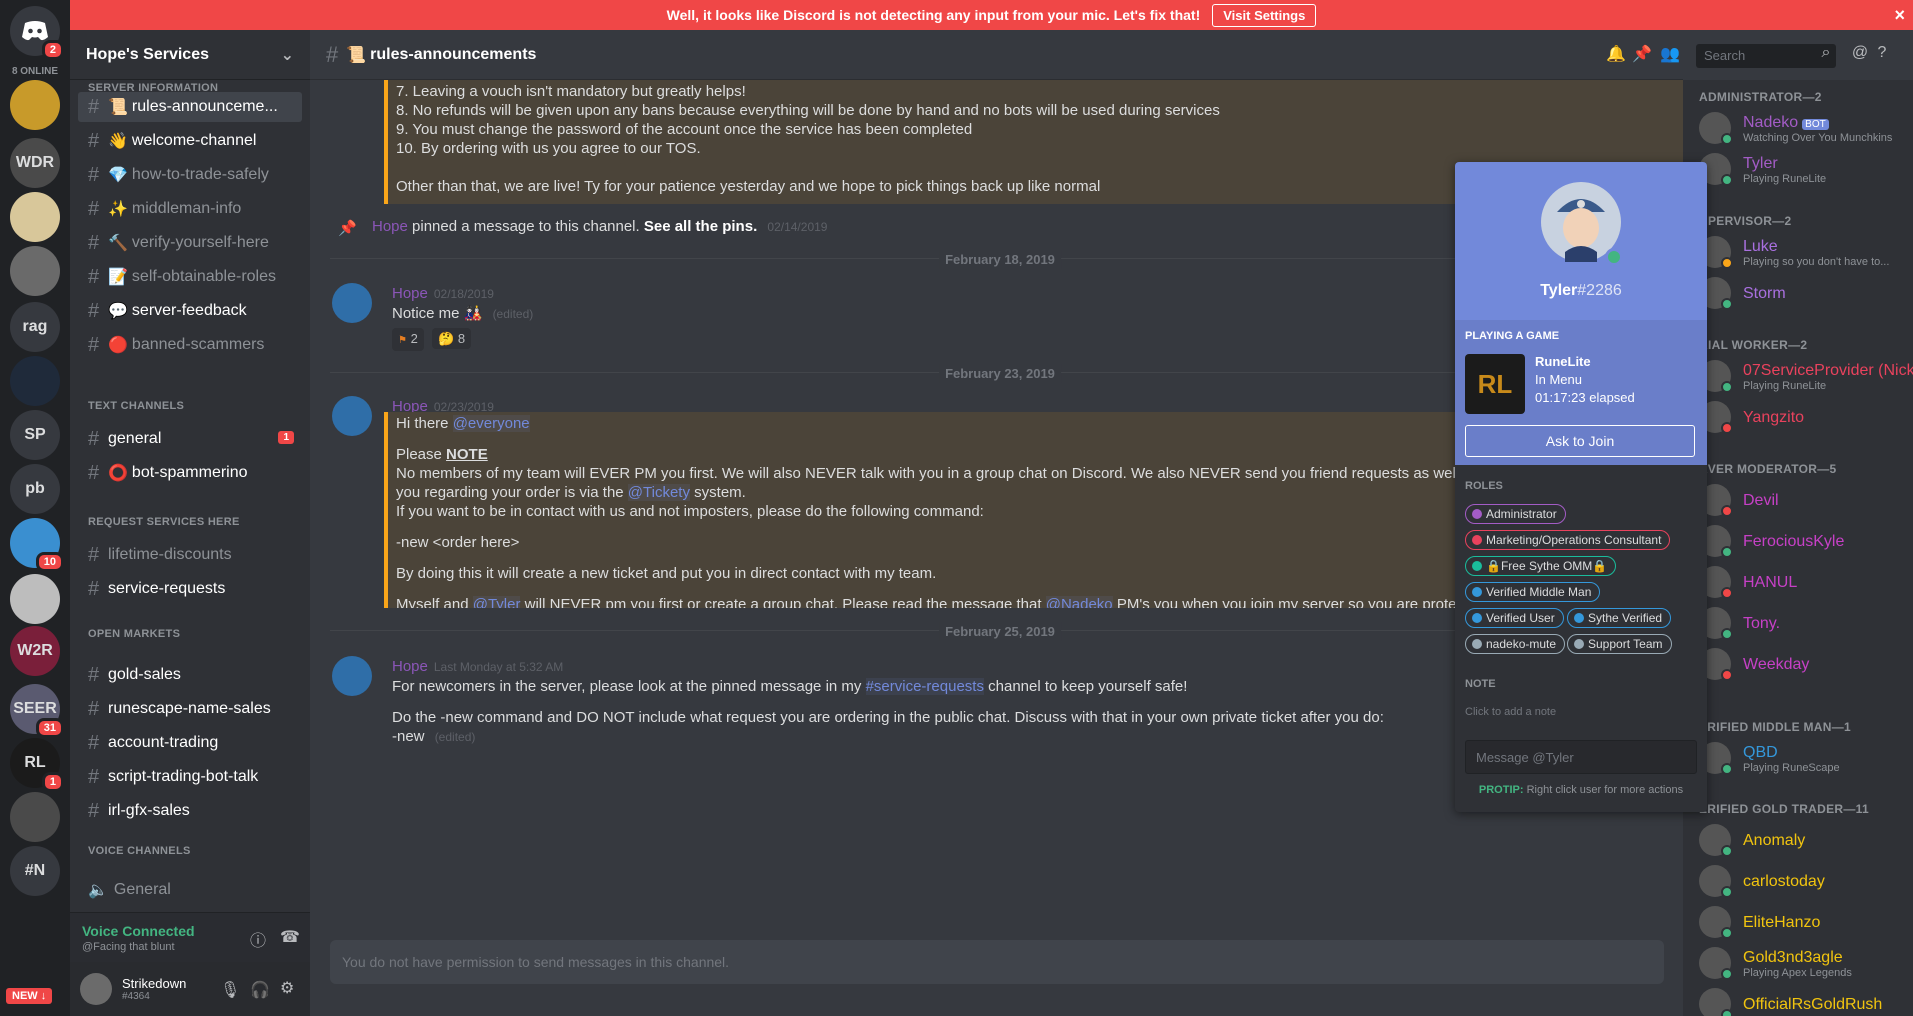 The width and height of the screenshot is (1913, 1016). What do you see at coordinates (1514, 618) in the screenshot?
I see `role-pill: Verified User` at bounding box center [1514, 618].